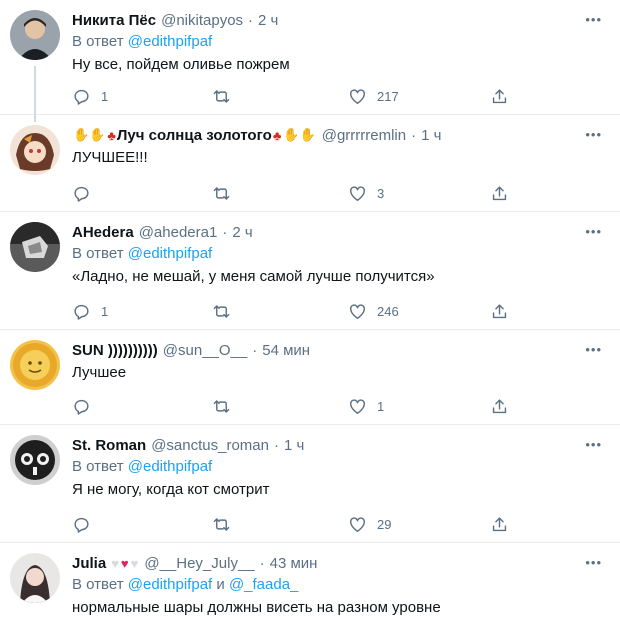 The image size is (620, 627). I want to click on tweet-actions: 1, so click(338, 406).